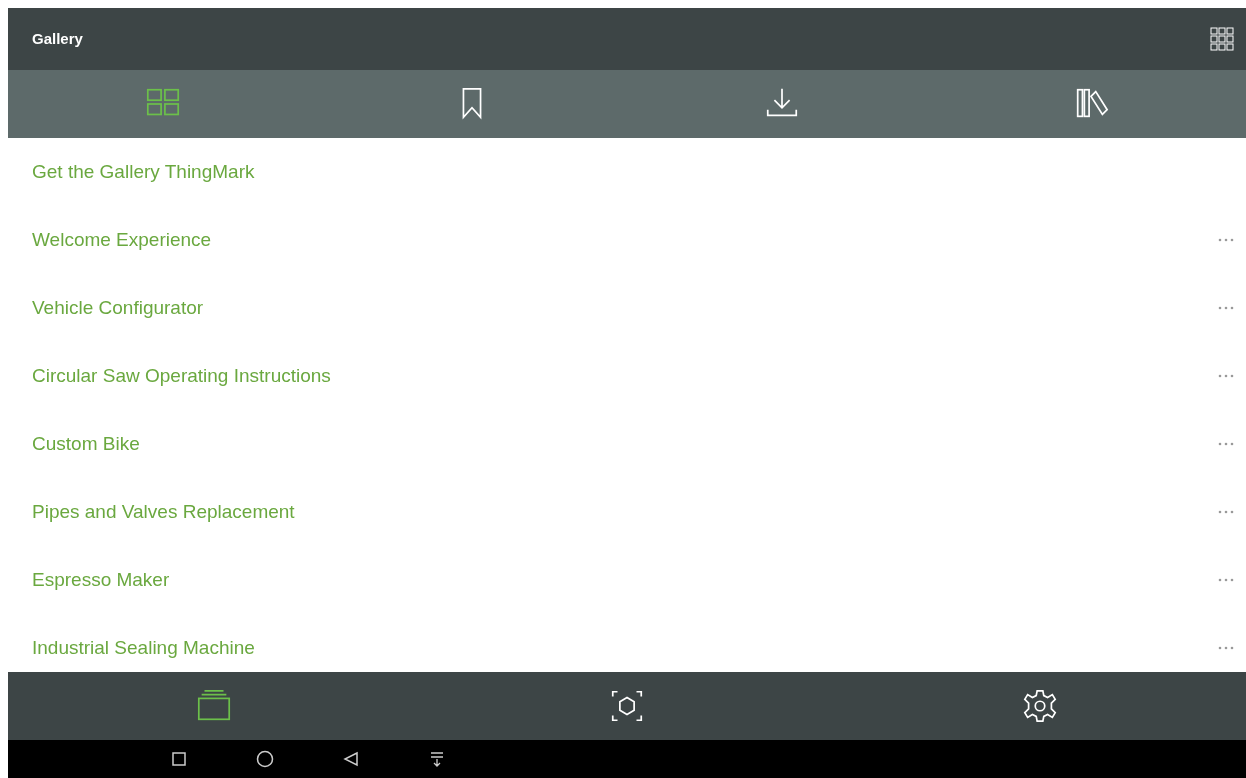  Describe the element at coordinates (437, 759) in the screenshot. I see `notification-pull-icon` at that location.